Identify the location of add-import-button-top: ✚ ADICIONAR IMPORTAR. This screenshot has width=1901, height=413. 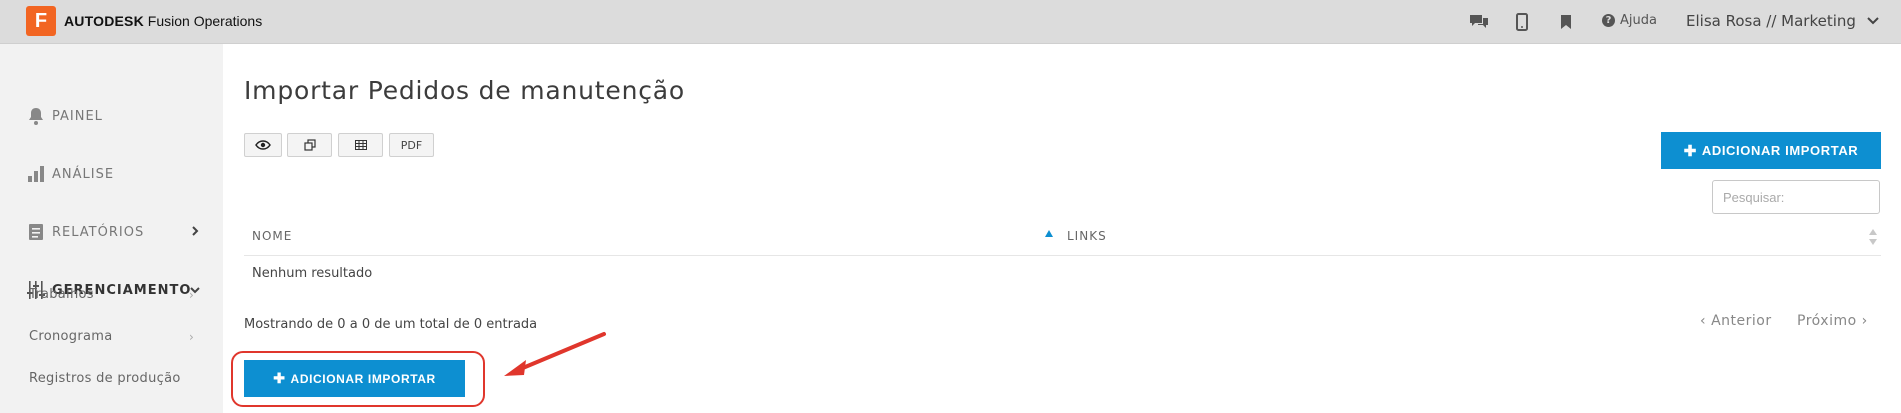
(1771, 150).